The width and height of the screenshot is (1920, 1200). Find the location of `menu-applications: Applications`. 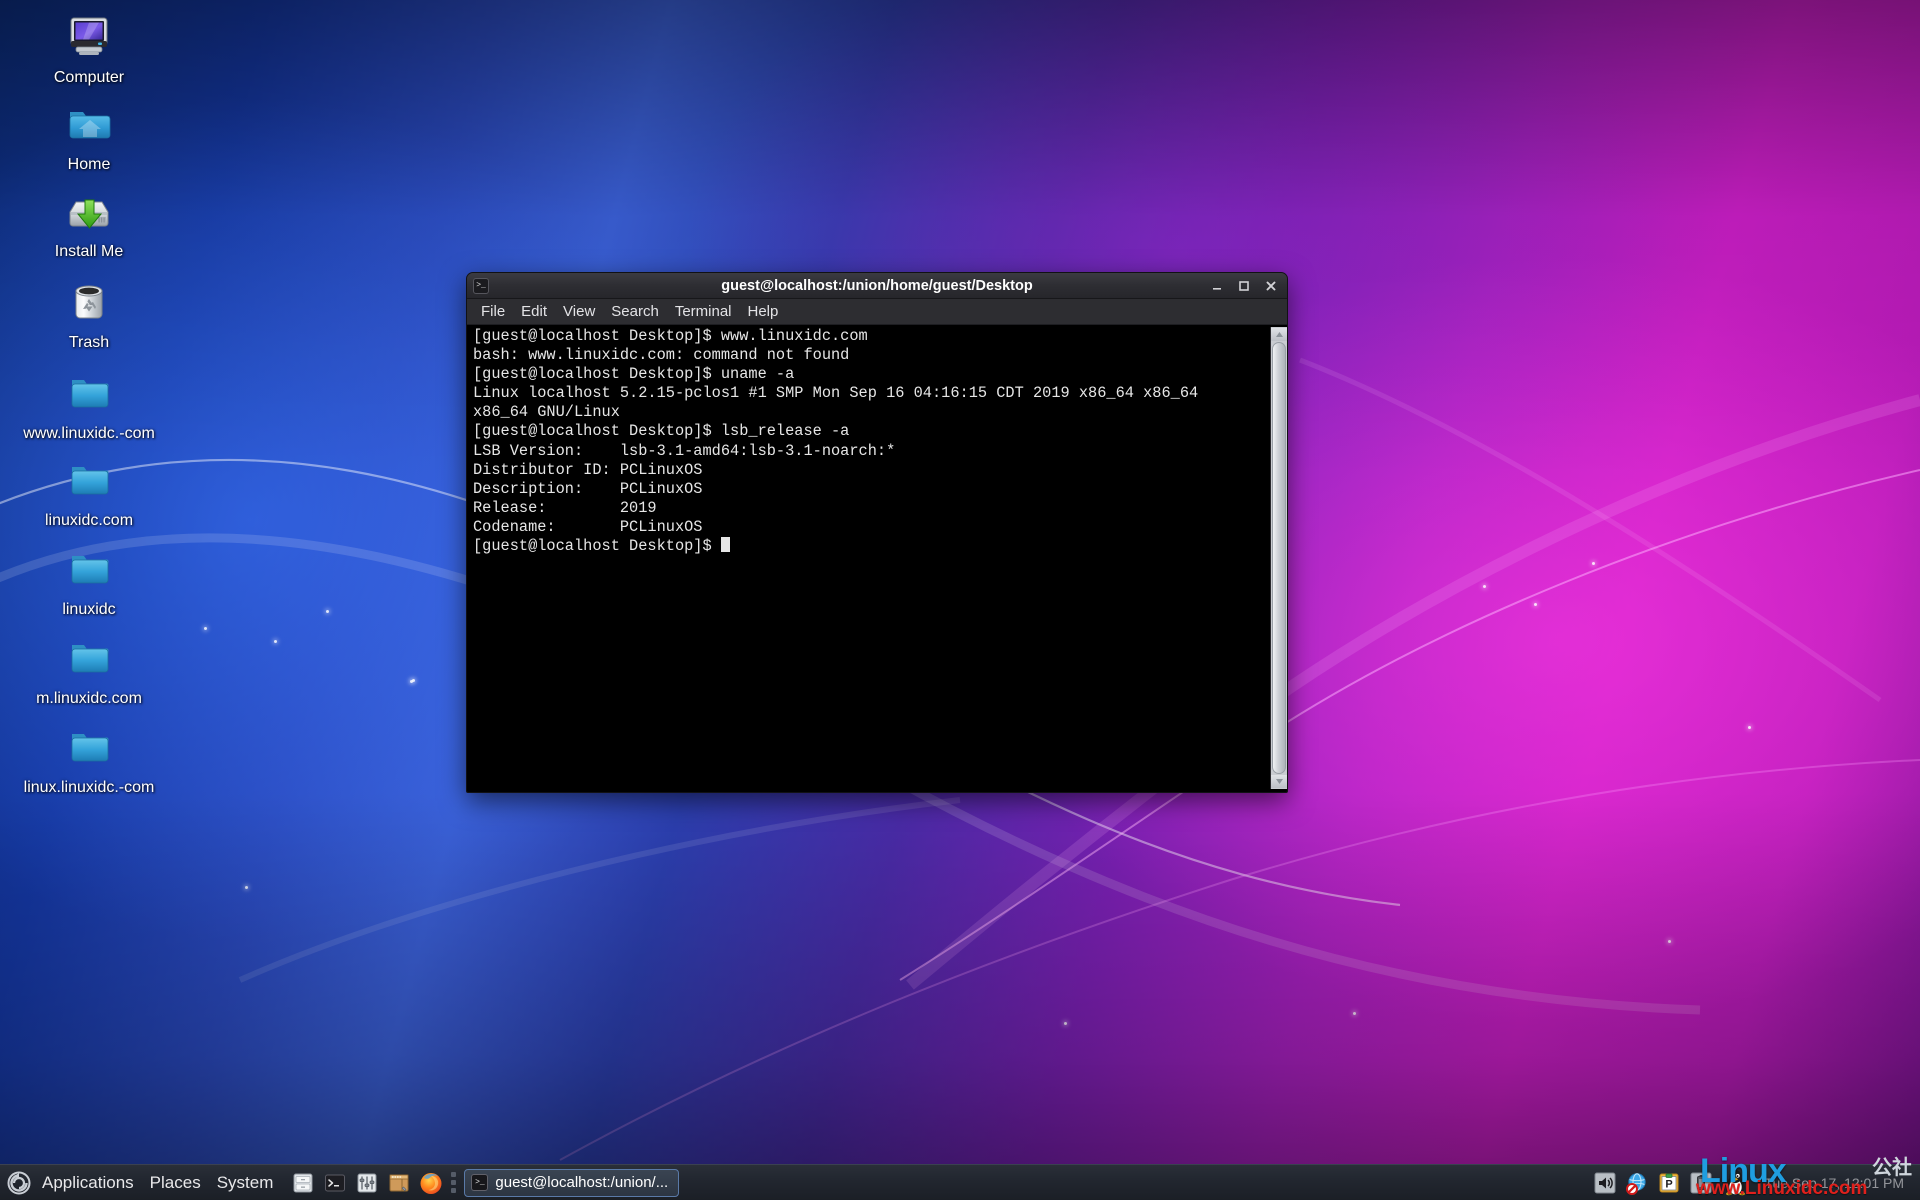

menu-applications: Applications is located at coordinates (88, 1183).